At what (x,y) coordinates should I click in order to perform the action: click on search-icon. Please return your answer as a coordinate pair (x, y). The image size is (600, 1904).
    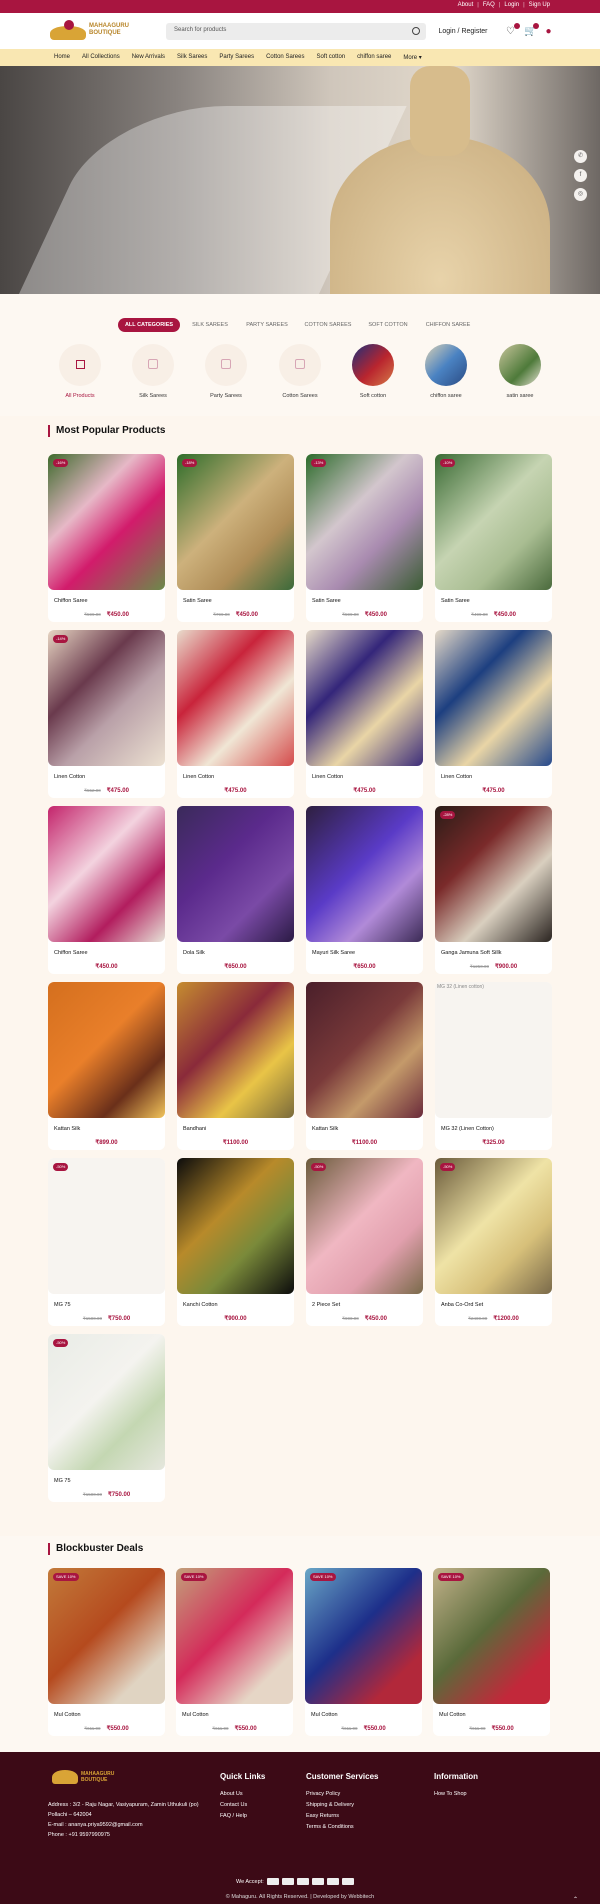
    Looking at the image, I should click on (416, 31).